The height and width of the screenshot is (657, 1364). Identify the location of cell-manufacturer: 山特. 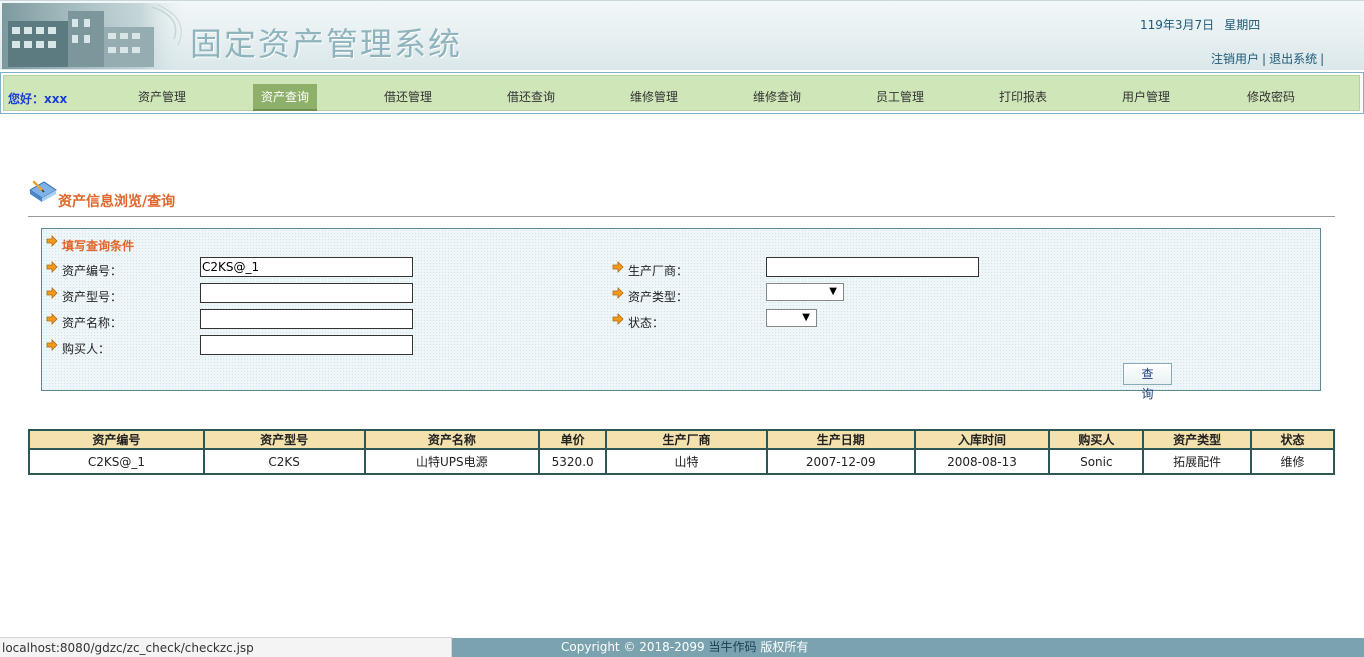
(686, 461).